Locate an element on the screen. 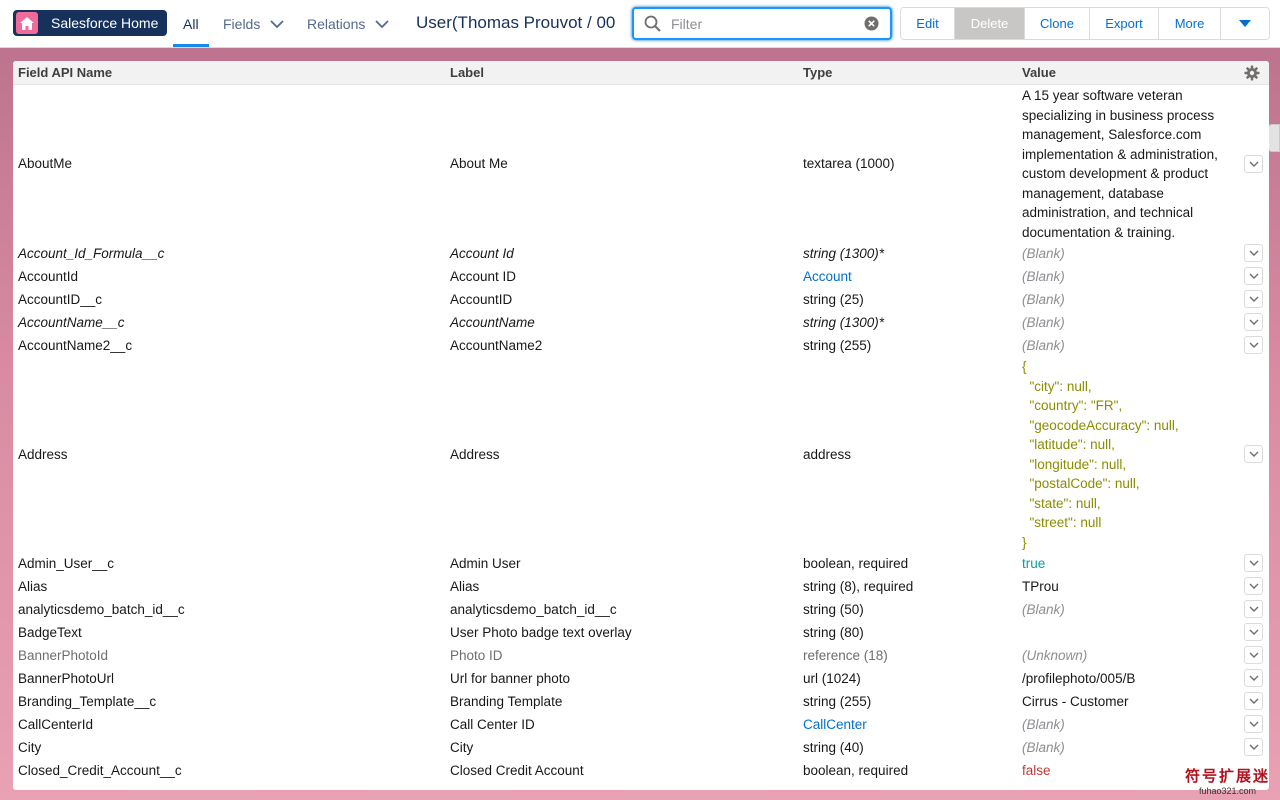  field-api-name: Branding_Template__c is located at coordinates (87, 701).